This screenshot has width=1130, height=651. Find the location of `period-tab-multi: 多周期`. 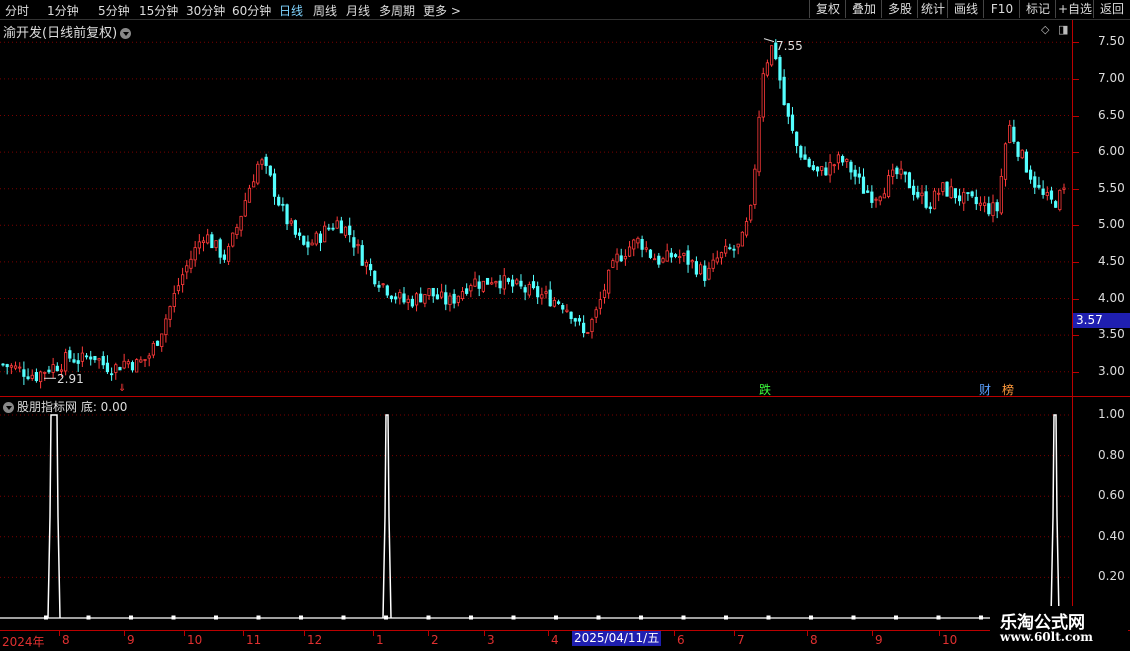

period-tab-multi: 多周期 is located at coordinates (397, 10).